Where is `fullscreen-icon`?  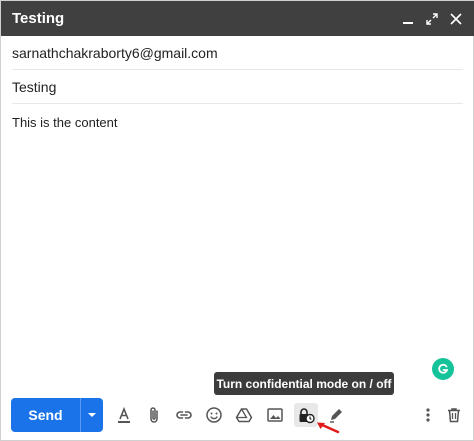 fullscreen-icon is located at coordinates (432, 19).